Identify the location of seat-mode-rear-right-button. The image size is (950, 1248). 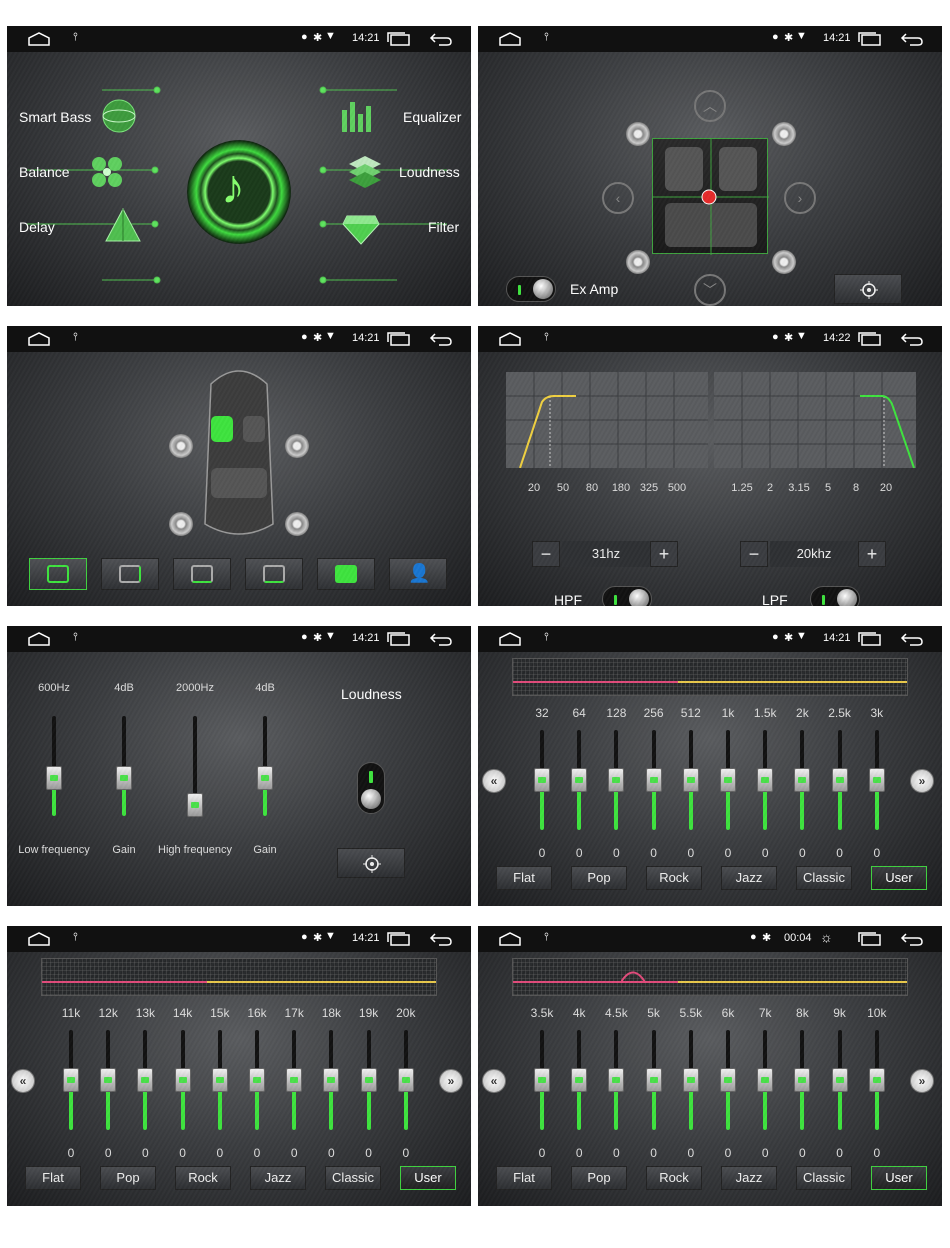
(274, 574).